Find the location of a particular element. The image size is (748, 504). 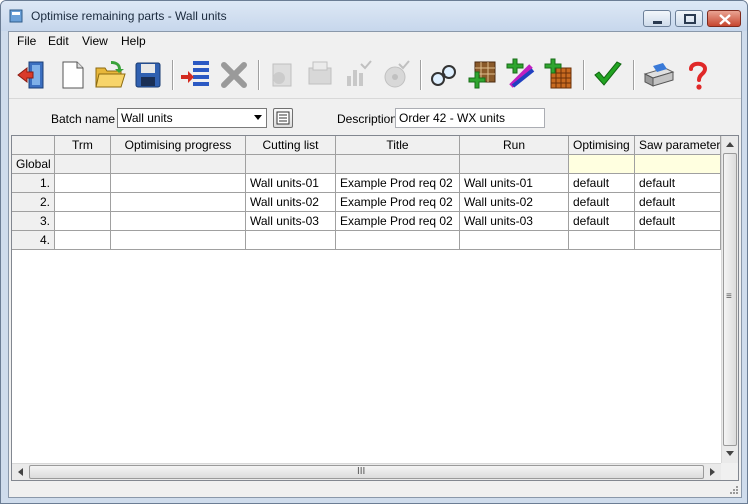

new-button is located at coordinates (72, 75).